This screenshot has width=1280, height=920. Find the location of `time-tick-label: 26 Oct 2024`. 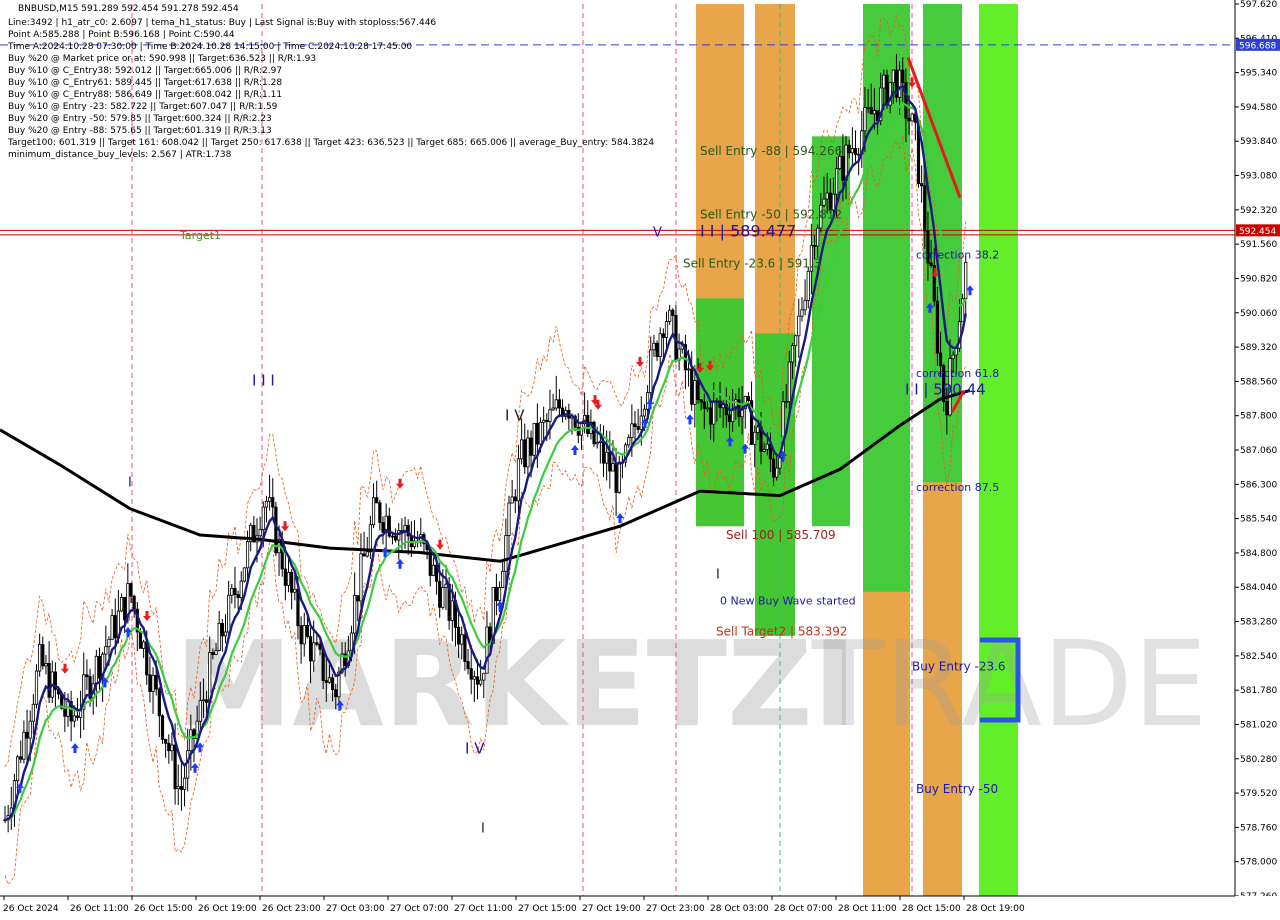

time-tick-label: 26 Oct 2024 is located at coordinates (31, 909).